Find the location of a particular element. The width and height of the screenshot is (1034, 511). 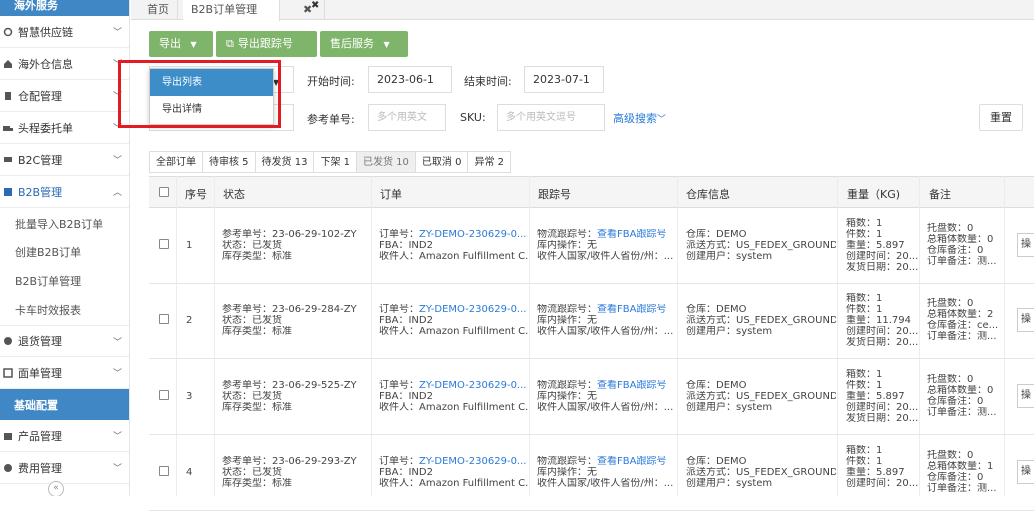

sidebar-collapse-button: « is located at coordinates (56, 488).